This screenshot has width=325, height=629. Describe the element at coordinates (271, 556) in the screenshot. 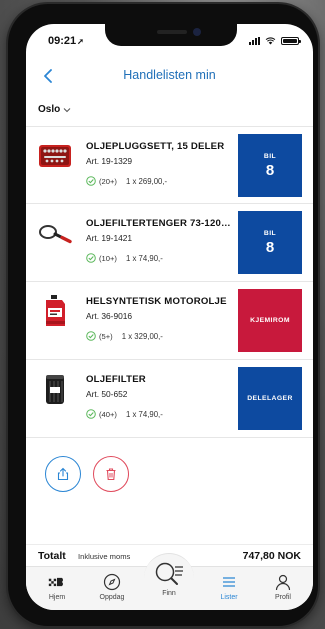

I see `total-value: 747,80 NOK` at that location.